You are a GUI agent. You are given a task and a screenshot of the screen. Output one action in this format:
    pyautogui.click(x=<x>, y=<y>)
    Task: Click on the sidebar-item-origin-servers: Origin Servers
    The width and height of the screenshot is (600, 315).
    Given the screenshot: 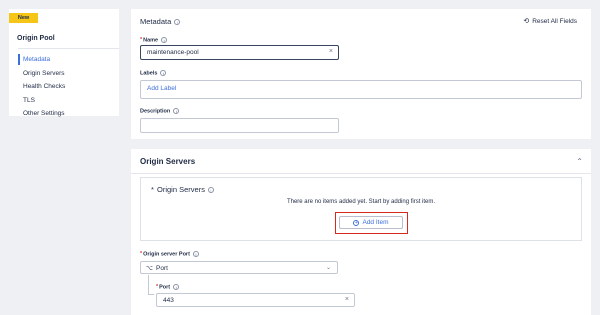 What is the action you would take?
    pyautogui.click(x=68, y=74)
    